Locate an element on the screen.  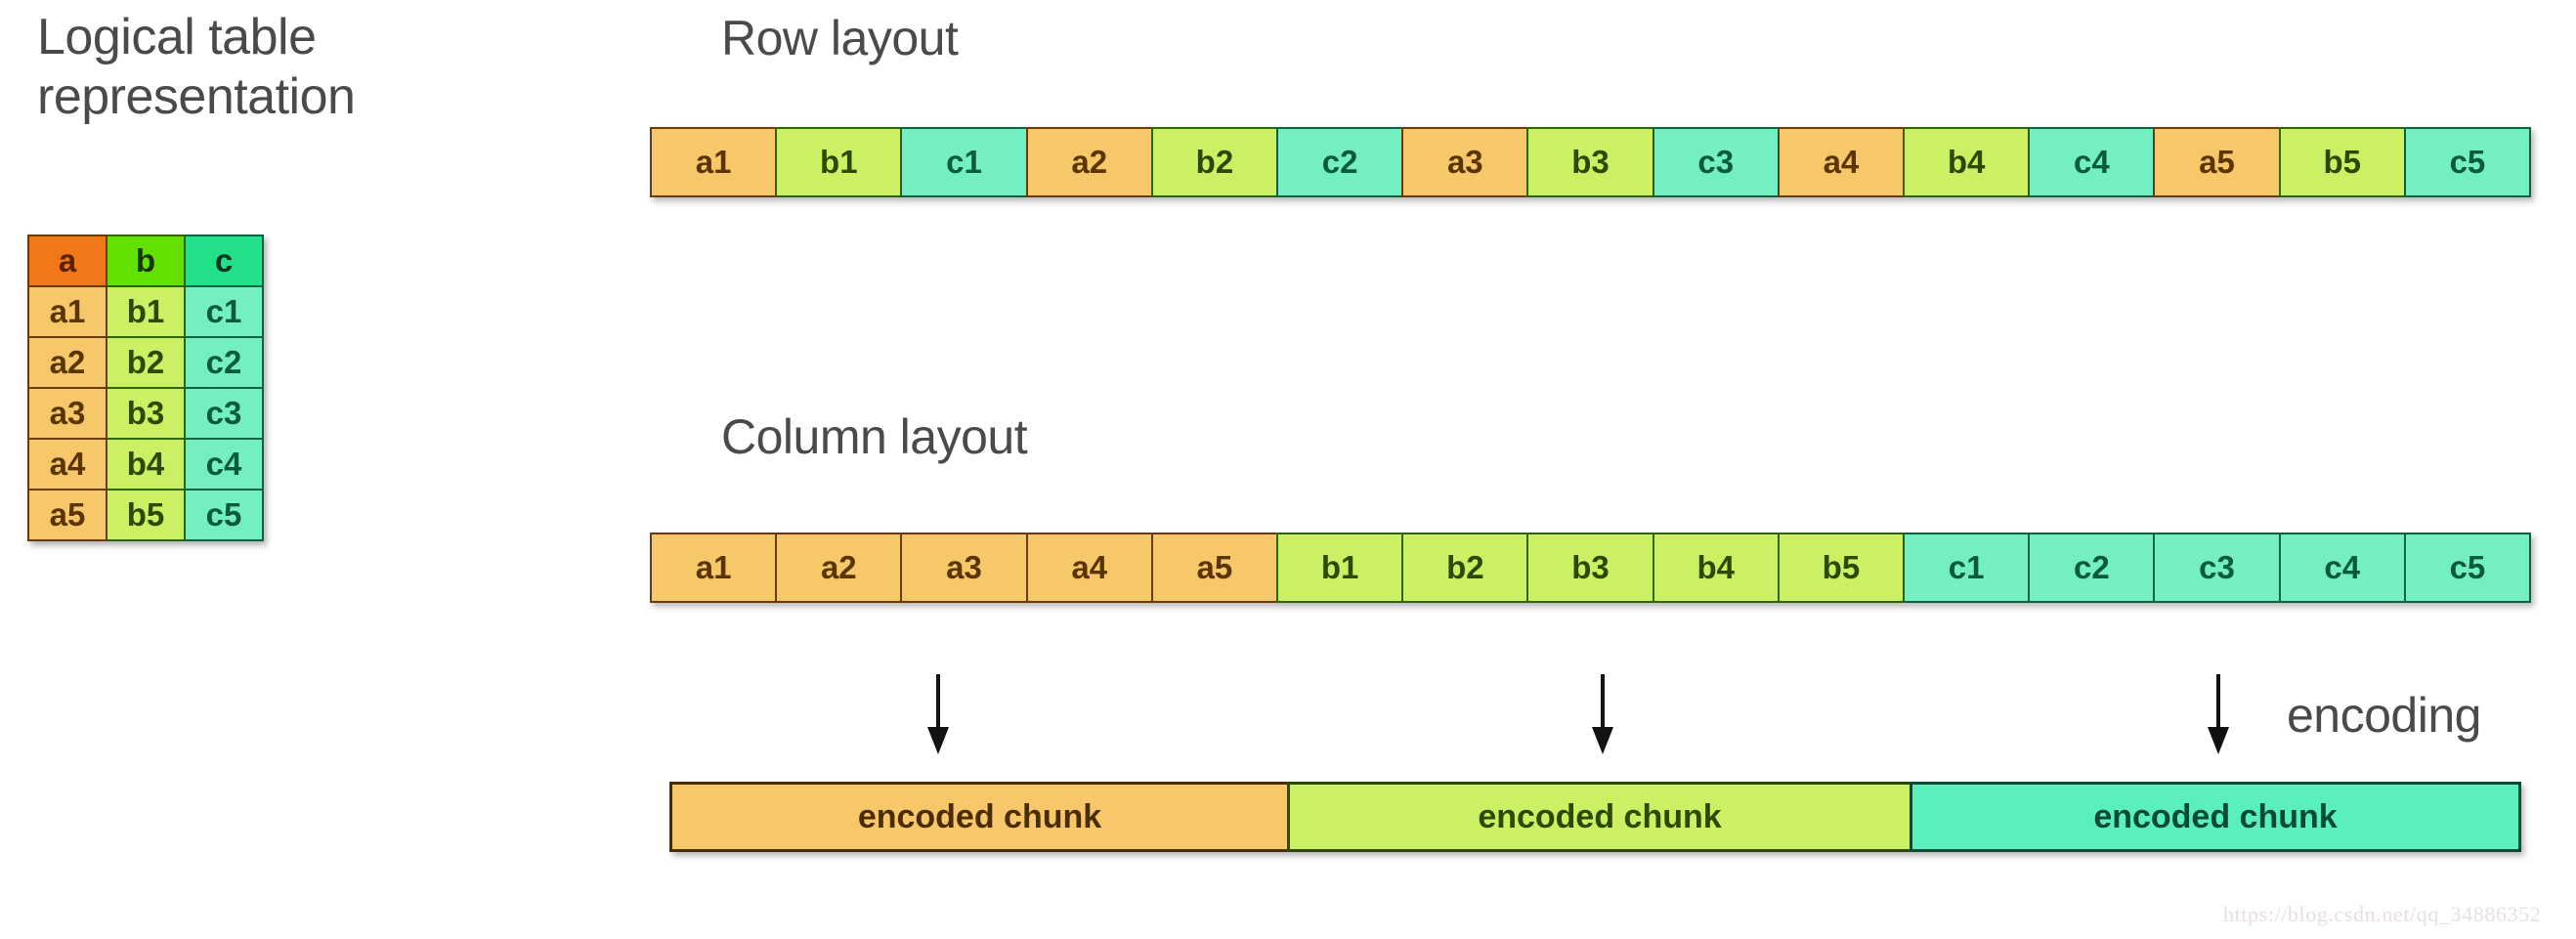
column-layout-cell: b5 is located at coordinates (1841, 568).